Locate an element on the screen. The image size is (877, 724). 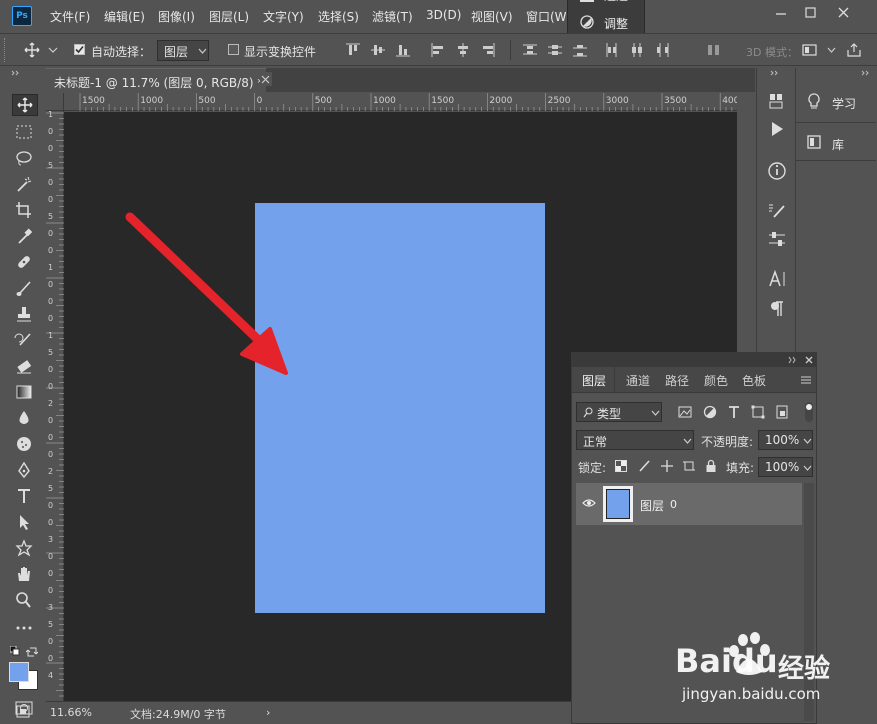
libraries-panel-button: 库 is located at coordinates (836, 143).